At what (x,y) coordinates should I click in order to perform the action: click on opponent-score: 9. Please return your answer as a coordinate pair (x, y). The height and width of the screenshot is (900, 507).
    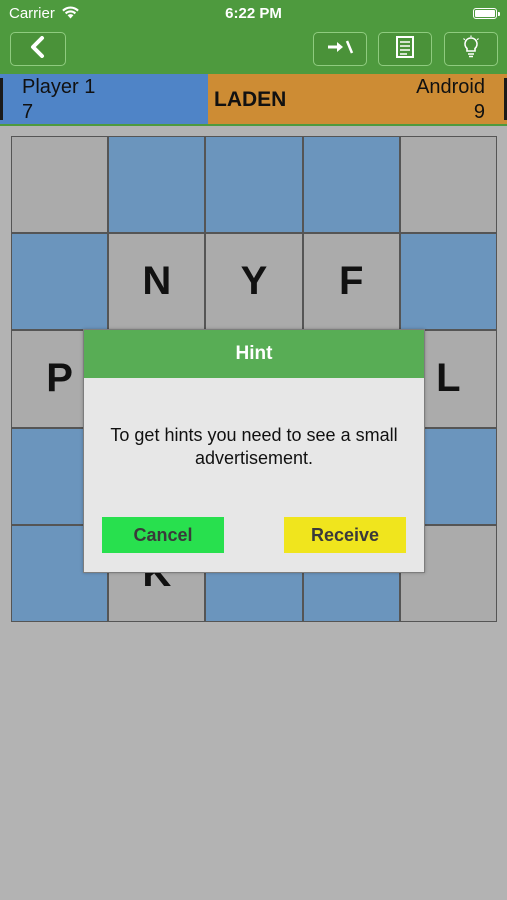
    Looking at the image, I should click on (479, 112).